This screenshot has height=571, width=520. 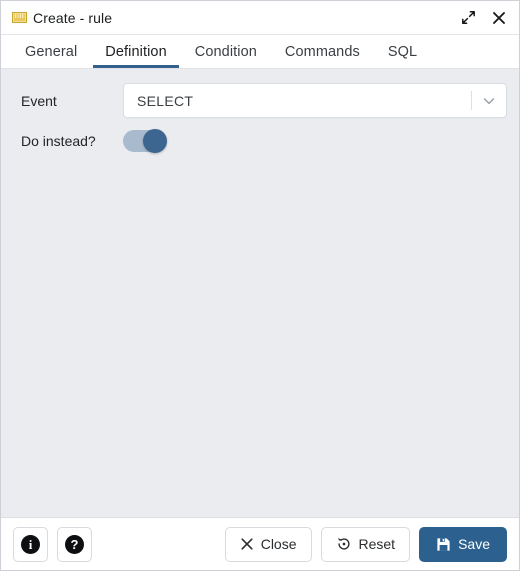 I want to click on help-icon: ?, so click(x=74, y=544).